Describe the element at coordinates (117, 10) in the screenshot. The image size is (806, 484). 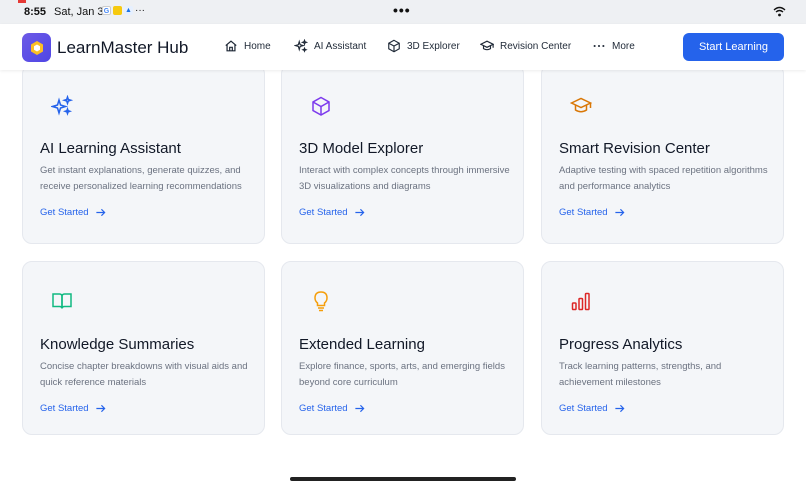
I see `note-icon` at that location.